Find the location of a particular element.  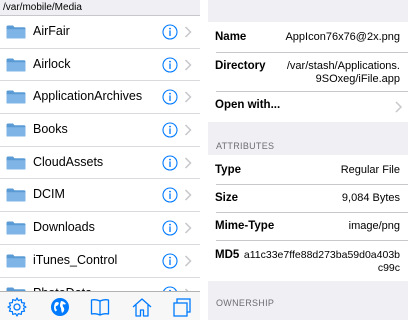

folder-row: CloudAssets is located at coordinates (100, 163).